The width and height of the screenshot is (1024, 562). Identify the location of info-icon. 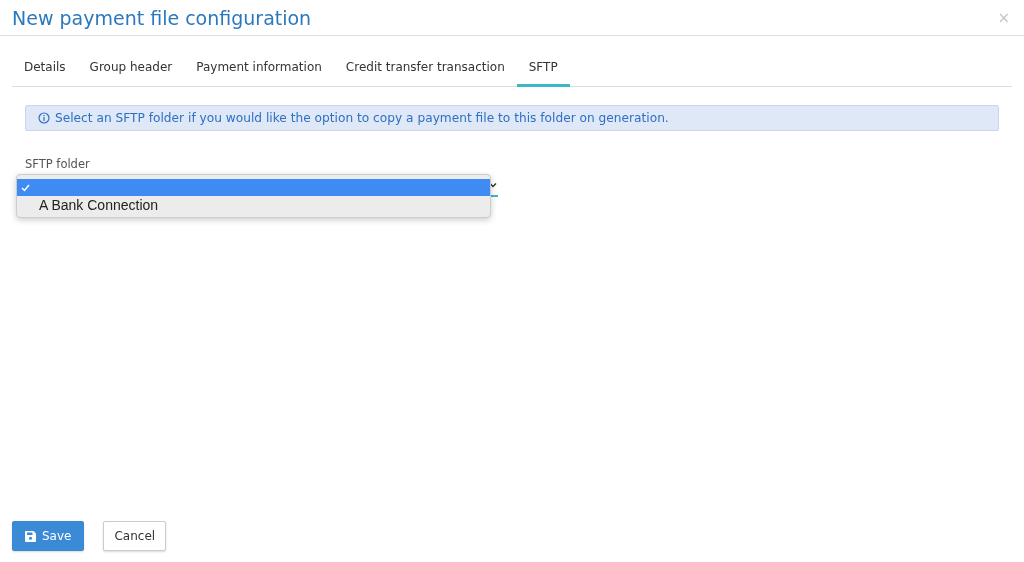
(44, 118).